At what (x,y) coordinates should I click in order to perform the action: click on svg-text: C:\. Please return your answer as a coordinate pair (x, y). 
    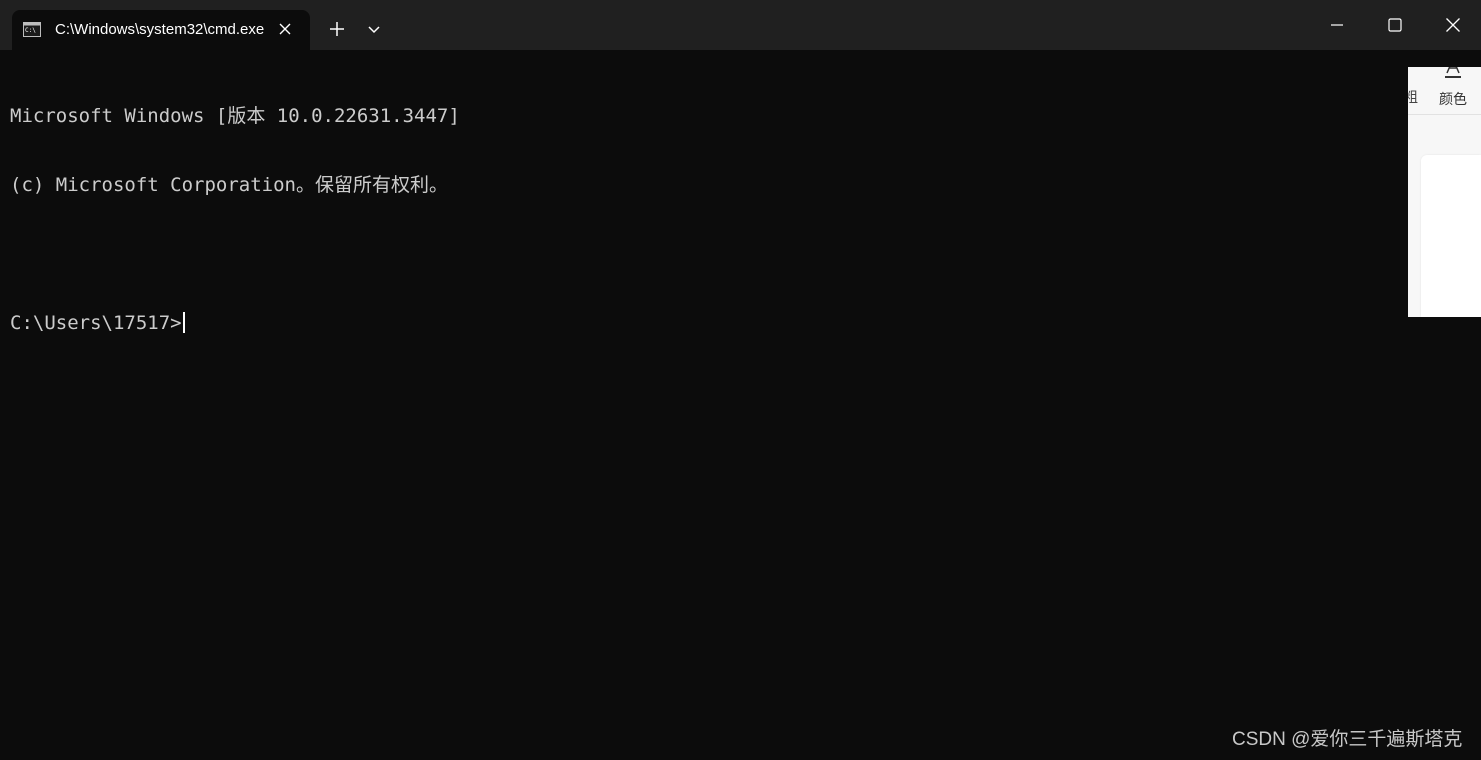
    Looking at the image, I should click on (30, 30).